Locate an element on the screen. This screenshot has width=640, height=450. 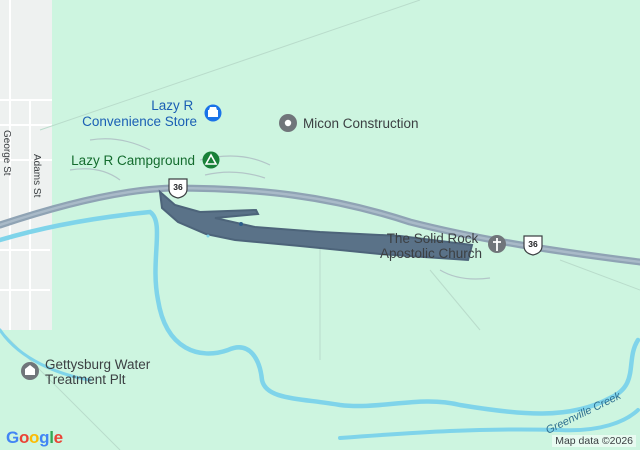
google-logo: Google is located at coordinates (34, 438).